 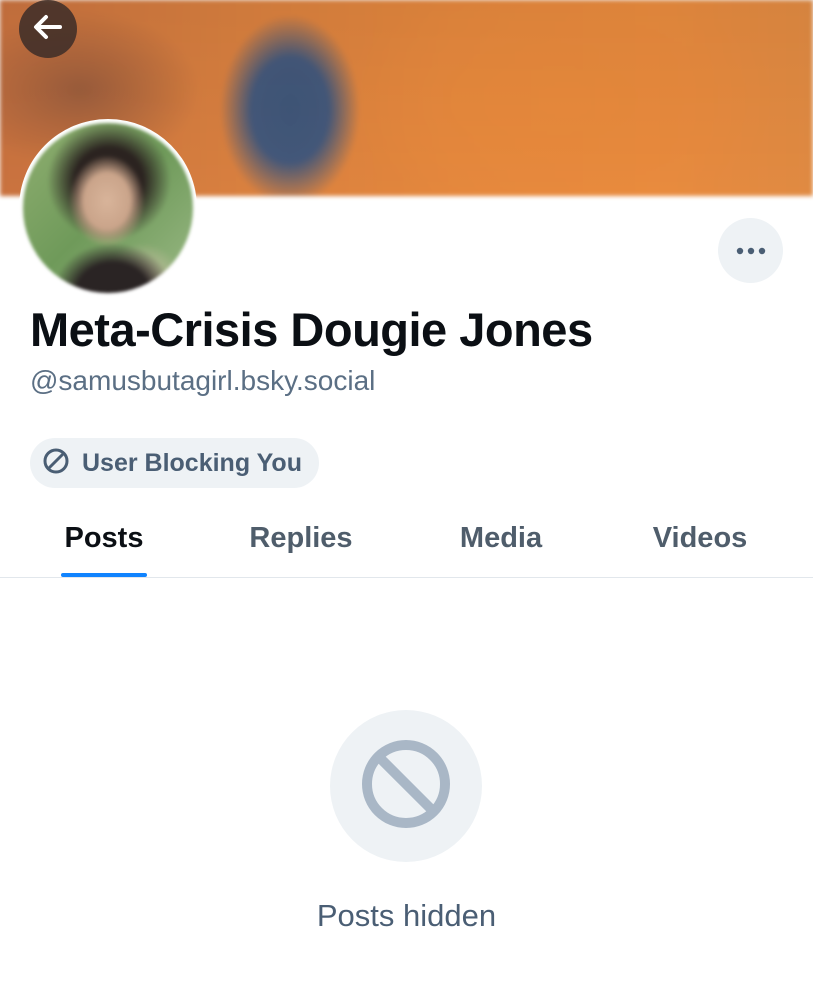 What do you see at coordinates (192, 462) in the screenshot?
I see `blocking-label: User Blocking You` at bounding box center [192, 462].